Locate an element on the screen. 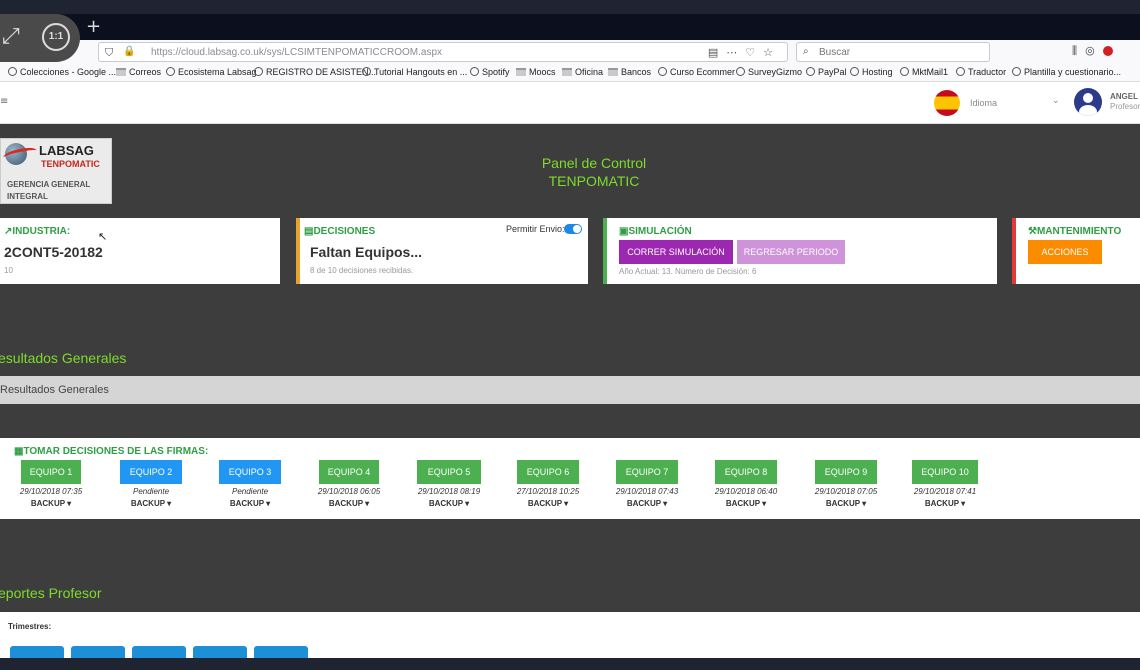 This screenshot has height=670, width=1140. fullscreen-icon: ⤢ is located at coordinates (11, 36).